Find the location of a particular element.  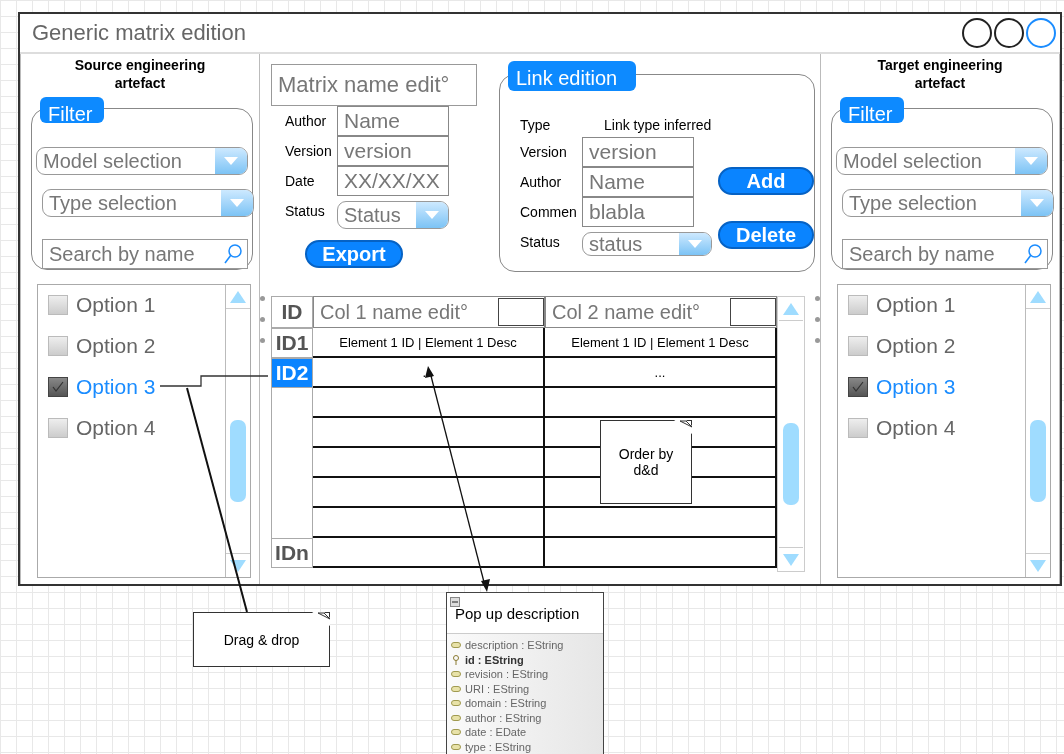

attribute-item: domain : EString is located at coordinates (527, 703).